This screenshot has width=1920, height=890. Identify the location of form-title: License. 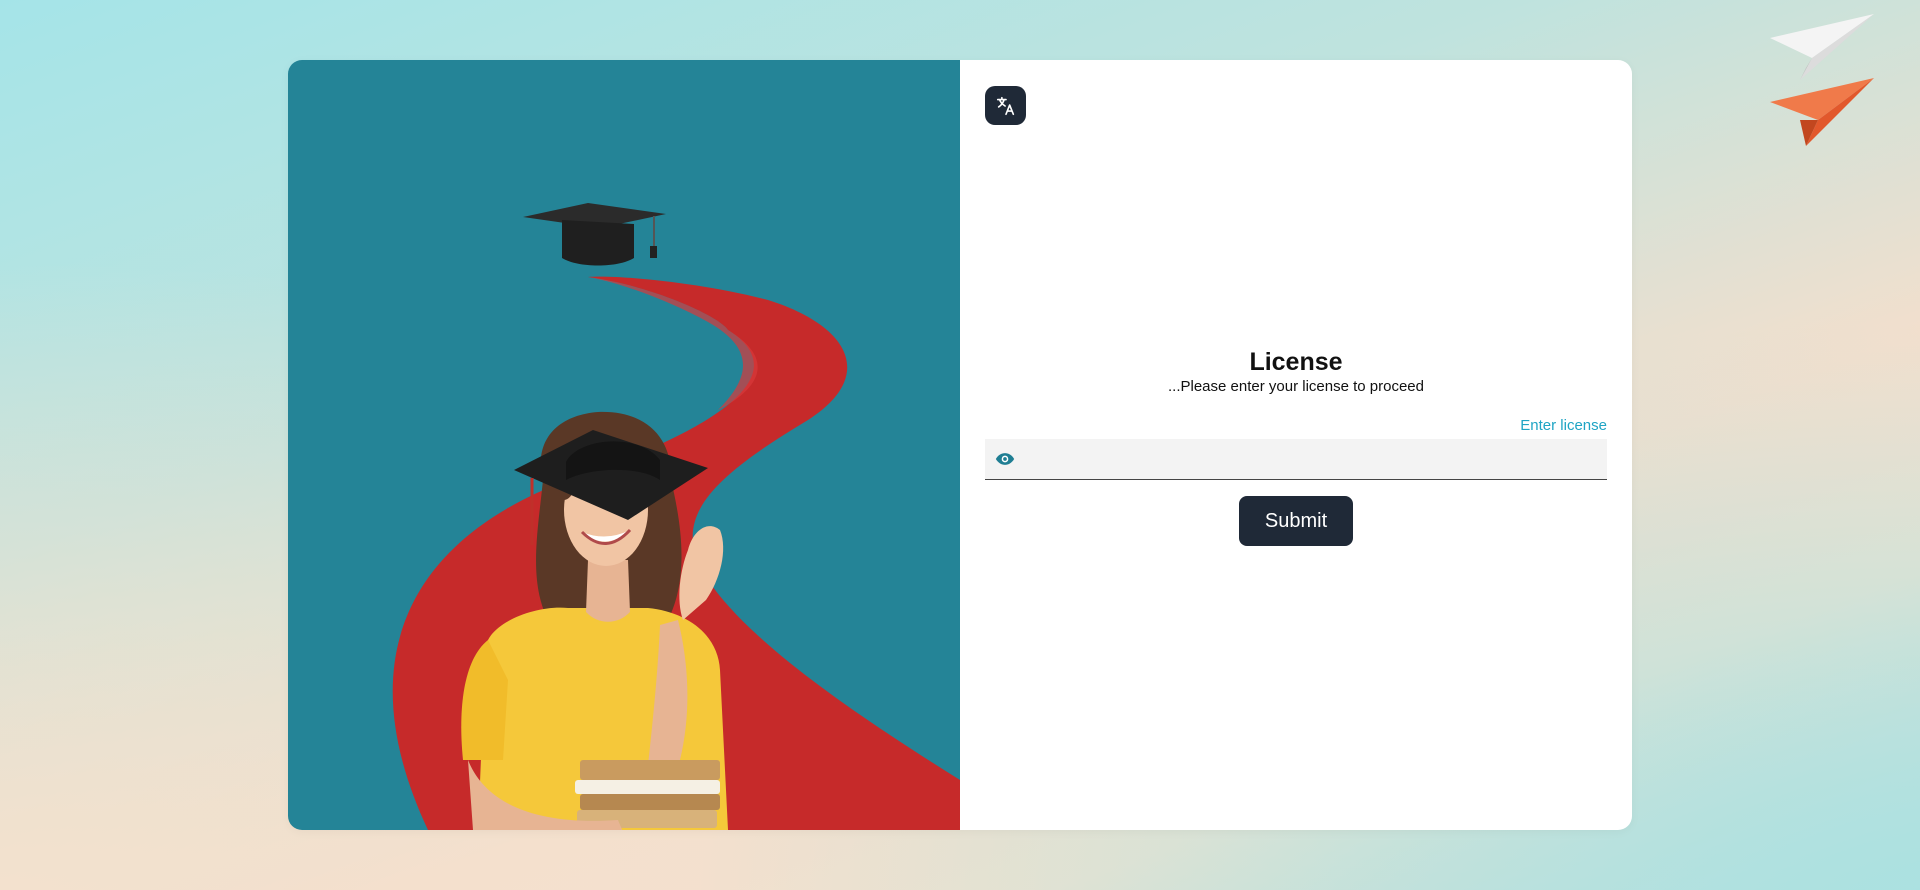
(1296, 362).